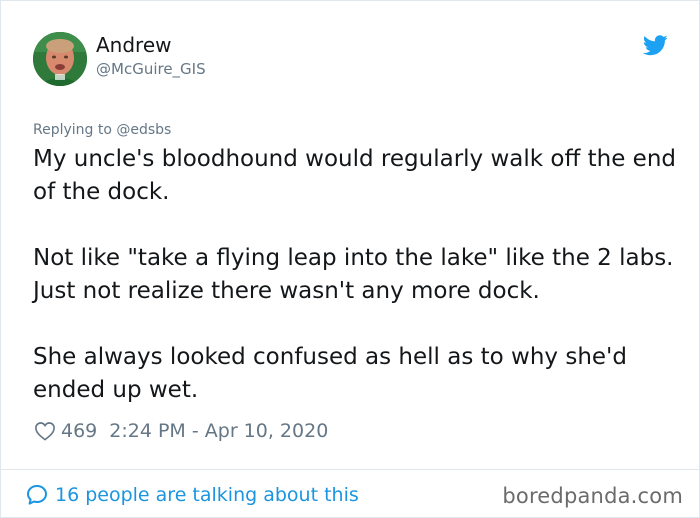  I want to click on replying-to: Replying to @edsbs, so click(102, 130).